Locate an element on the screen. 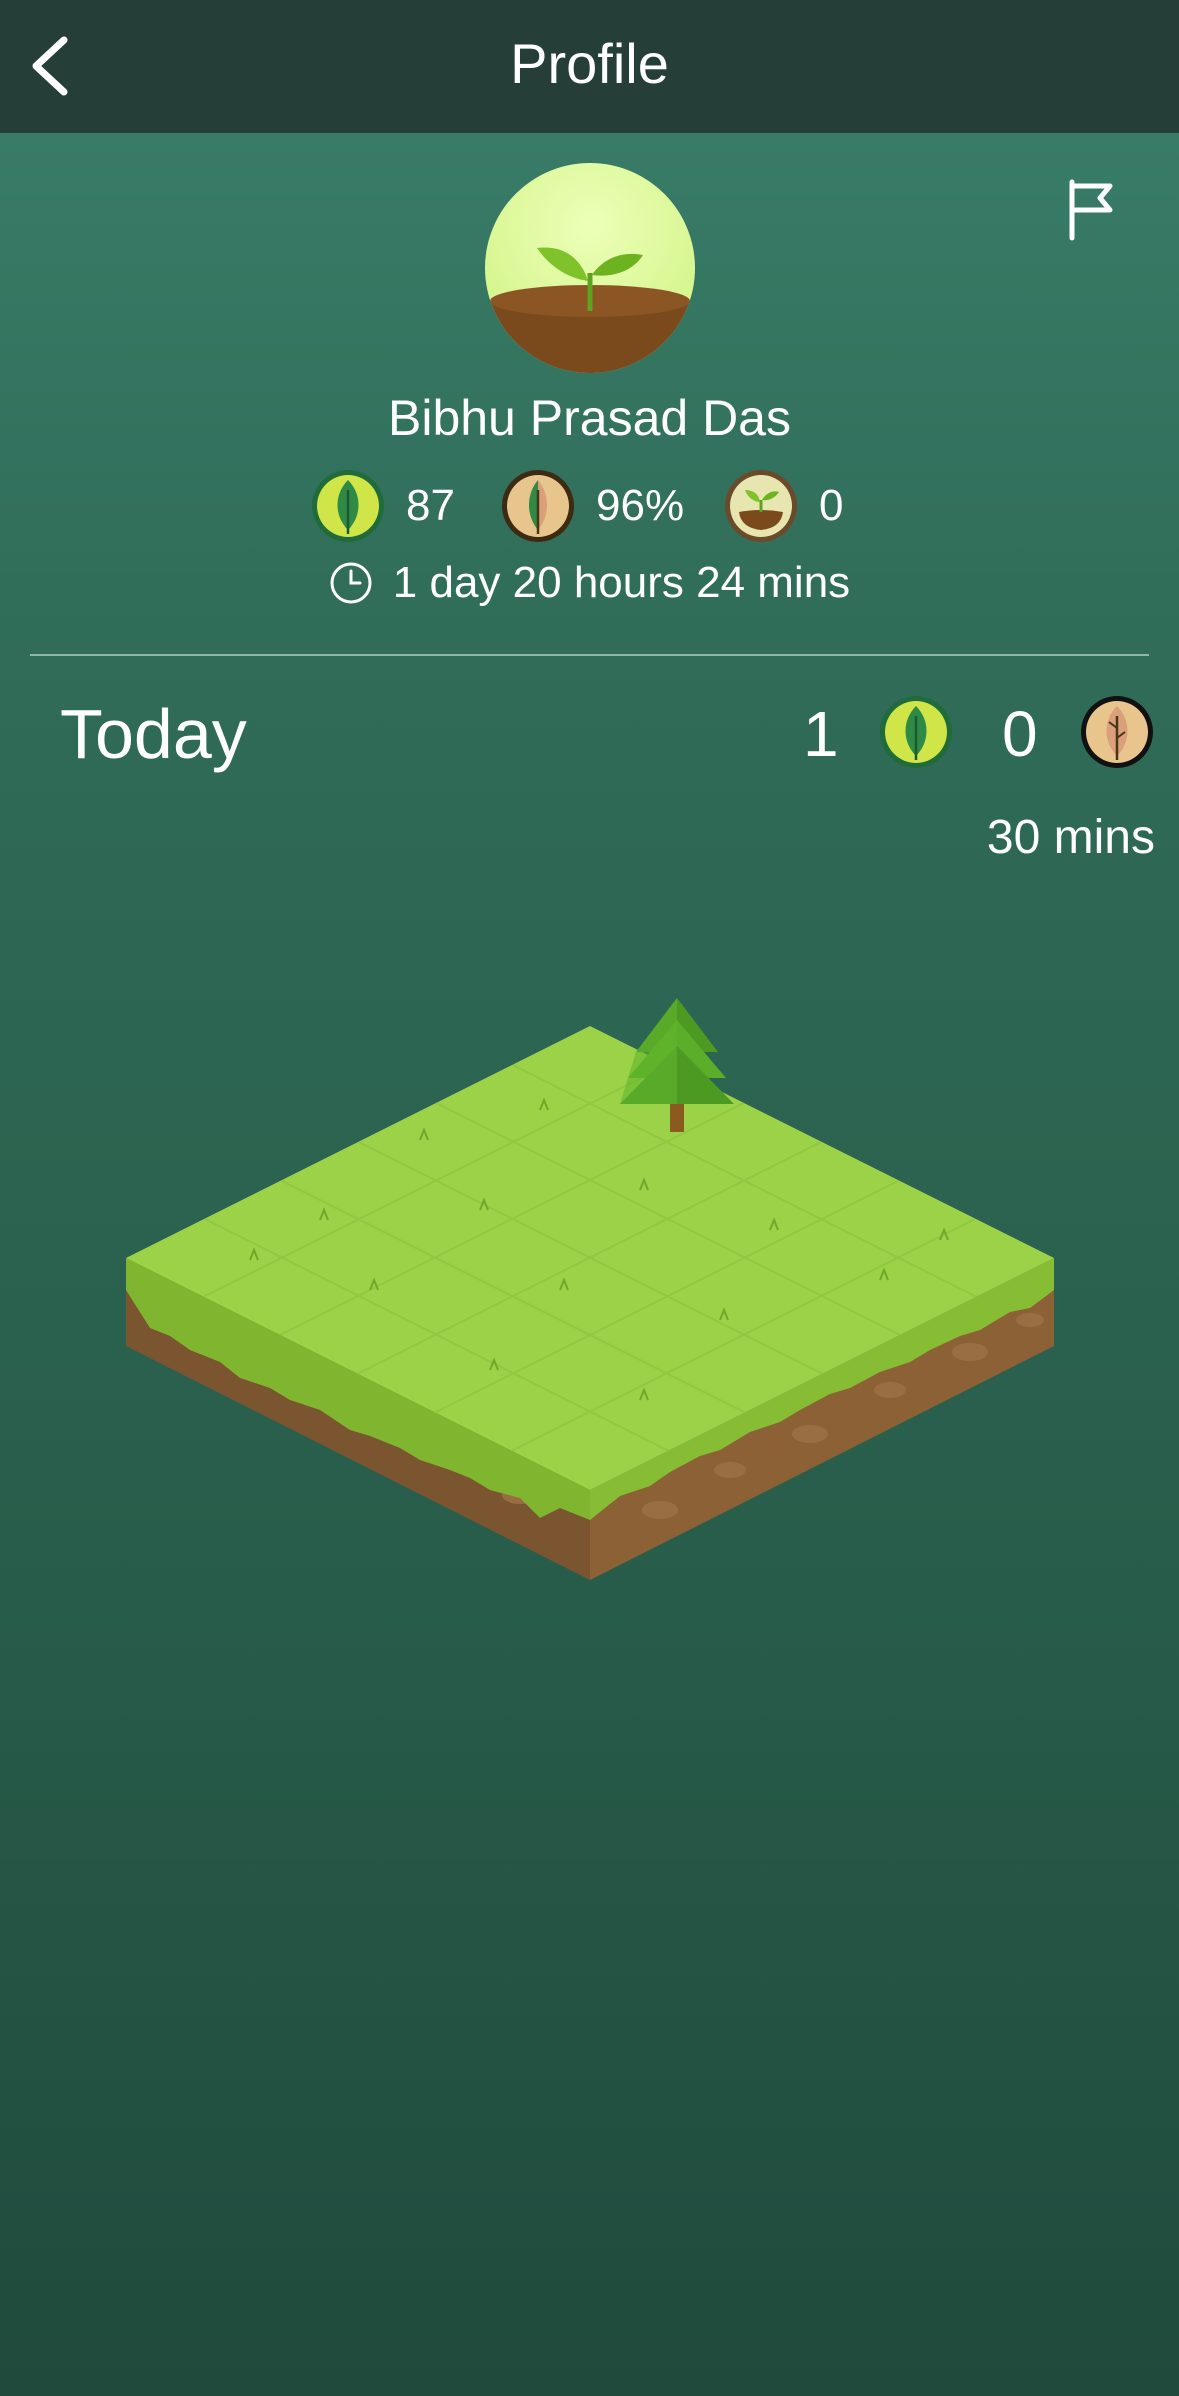 The height and width of the screenshot is (2396, 1179). today-label: Today is located at coordinates (153, 734).